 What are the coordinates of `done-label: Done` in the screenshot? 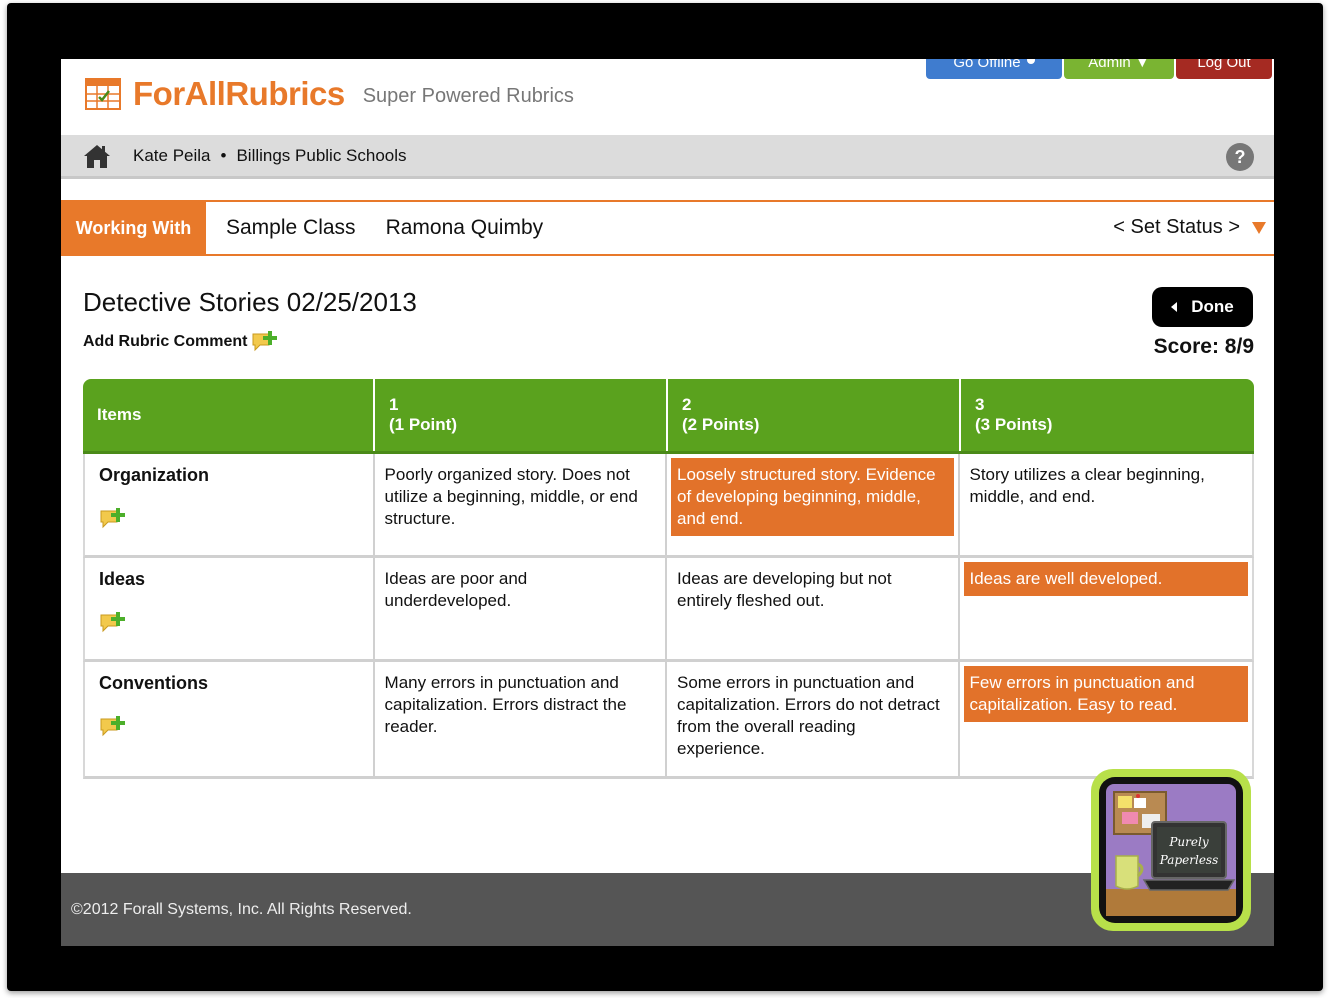 It's located at (1212, 306).